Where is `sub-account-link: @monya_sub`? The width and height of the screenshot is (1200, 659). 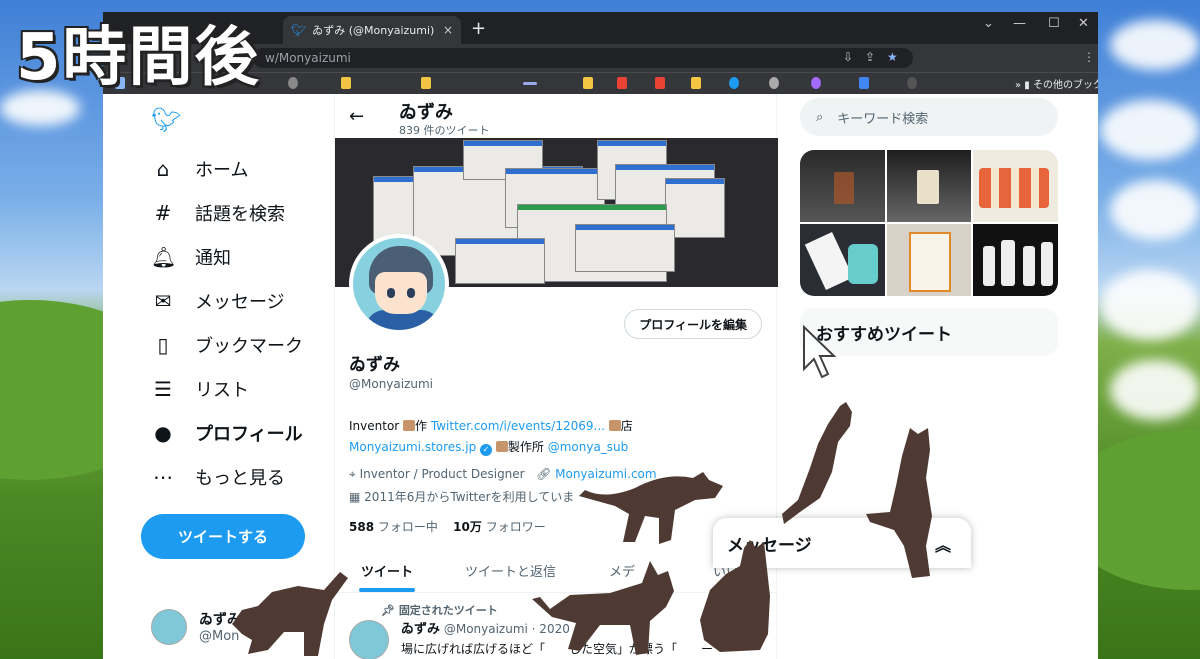 sub-account-link: @monya_sub is located at coordinates (588, 447).